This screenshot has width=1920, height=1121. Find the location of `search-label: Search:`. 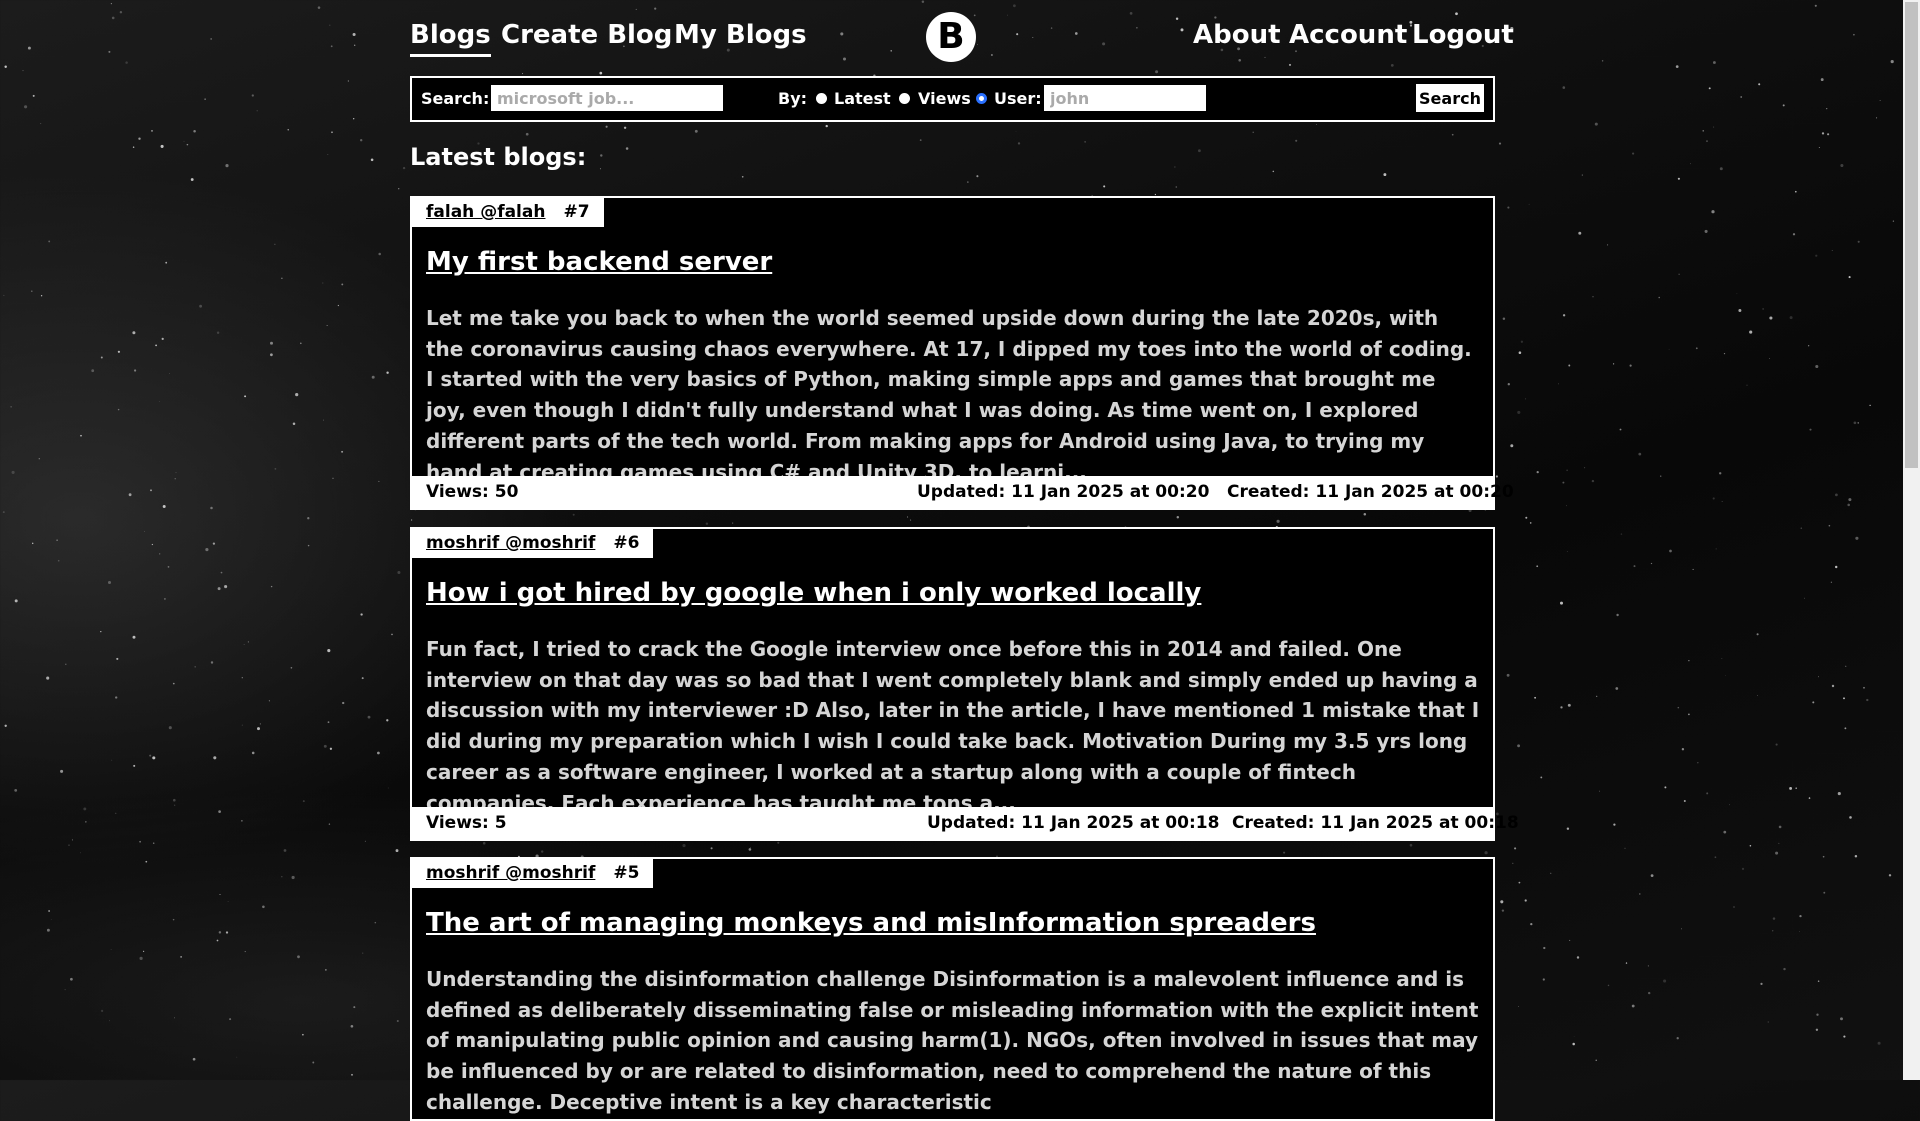

search-label: Search: is located at coordinates (455, 98).